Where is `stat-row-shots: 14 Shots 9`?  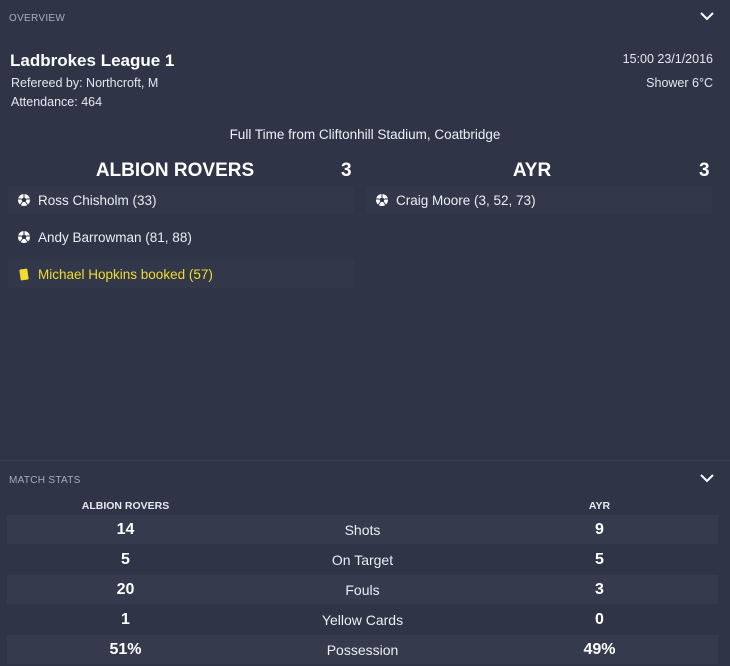 stat-row-shots: 14 Shots 9 is located at coordinates (362, 529).